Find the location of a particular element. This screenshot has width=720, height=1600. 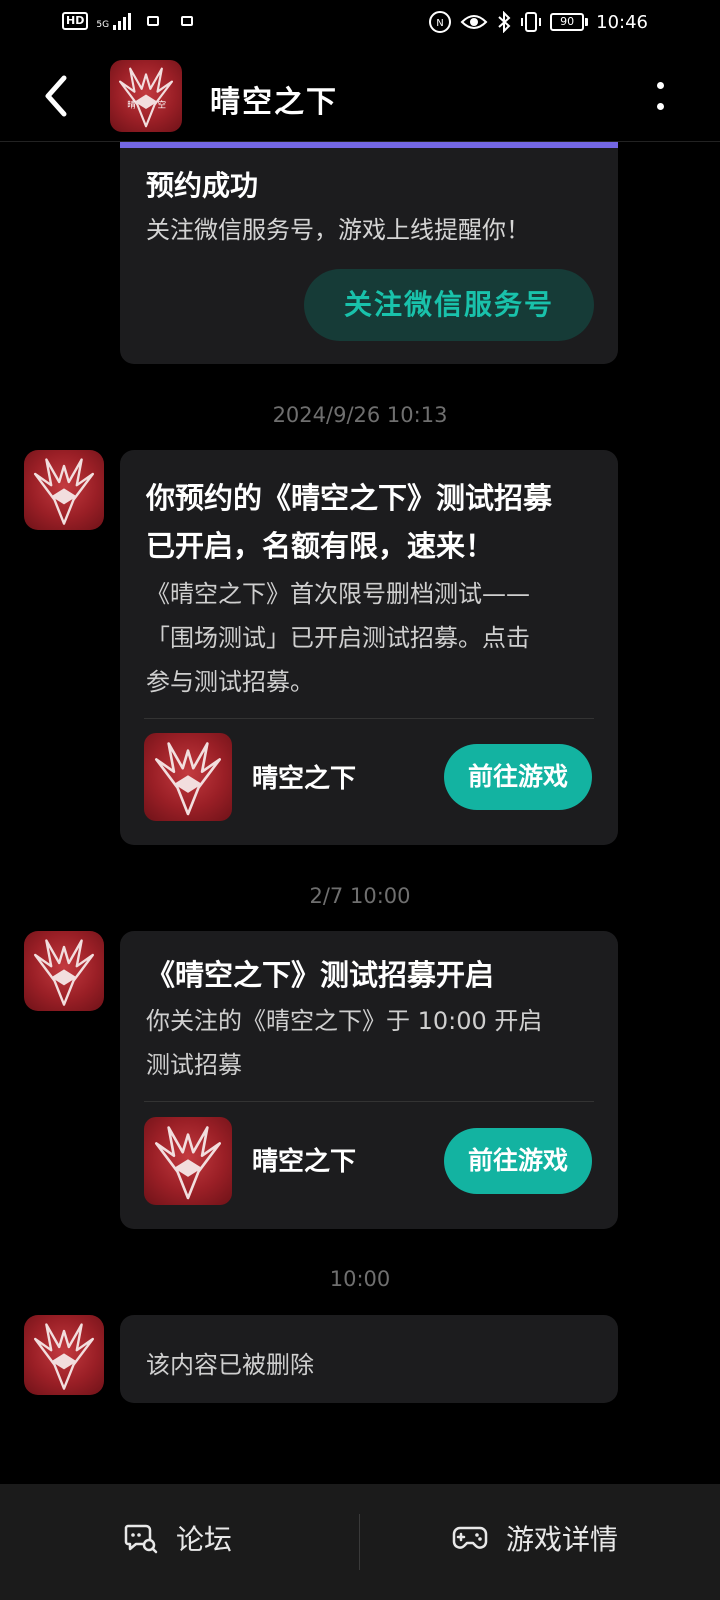

forum-icon is located at coordinates (141, 1539).